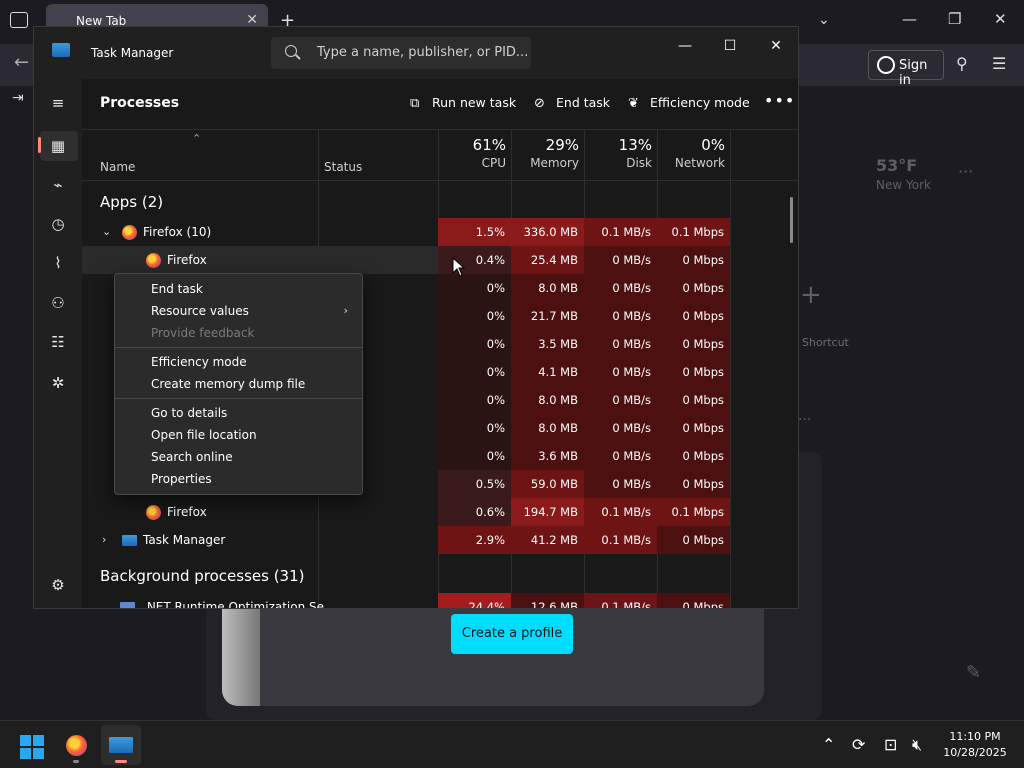 This screenshot has width=1024, height=768. Describe the element at coordinates (117, 167) in the screenshot. I see `column-name: Name` at that location.